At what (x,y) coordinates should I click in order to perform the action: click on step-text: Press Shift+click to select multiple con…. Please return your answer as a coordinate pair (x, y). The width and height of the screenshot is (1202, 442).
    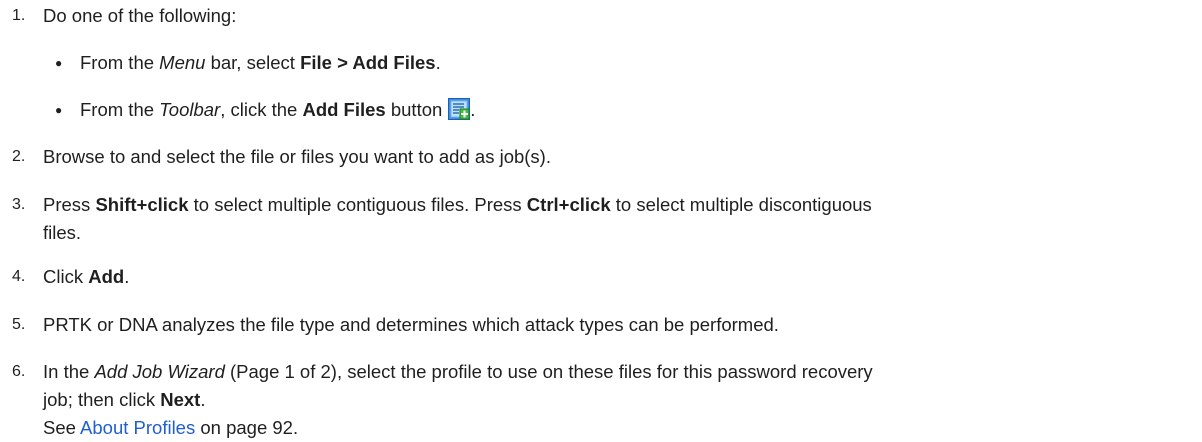
    Looking at the image, I should click on (617, 219).